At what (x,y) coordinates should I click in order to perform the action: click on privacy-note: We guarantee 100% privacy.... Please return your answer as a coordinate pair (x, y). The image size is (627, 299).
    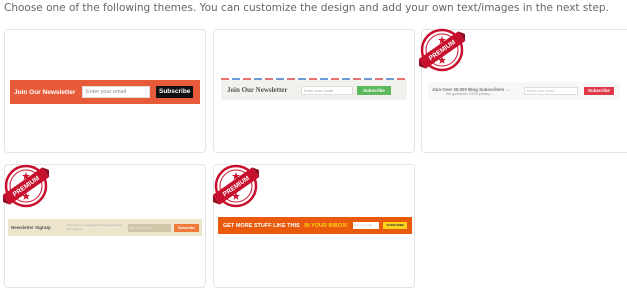
    Looking at the image, I should click on (469, 93).